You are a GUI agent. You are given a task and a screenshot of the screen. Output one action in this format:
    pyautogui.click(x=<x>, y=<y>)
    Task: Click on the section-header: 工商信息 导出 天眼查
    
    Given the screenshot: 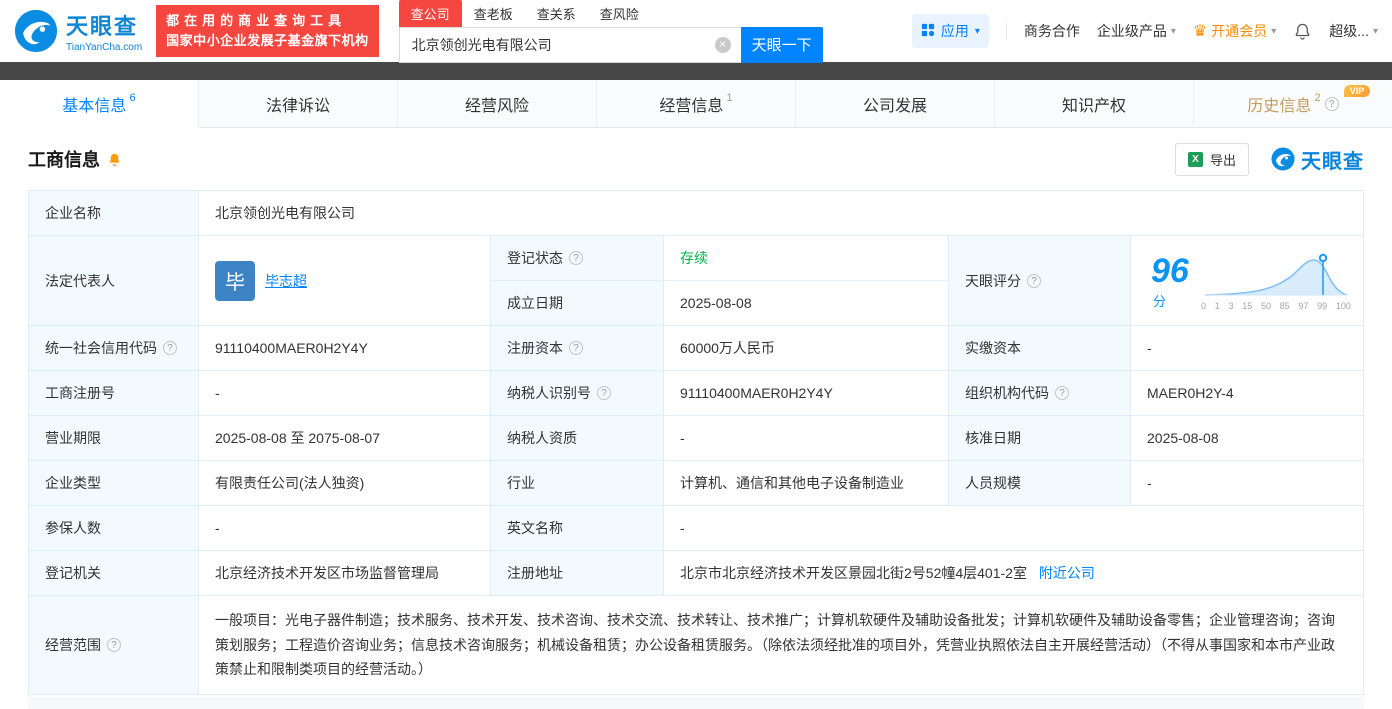 What is the action you would take?
    pyautogui.click(x=696, y=159)
    